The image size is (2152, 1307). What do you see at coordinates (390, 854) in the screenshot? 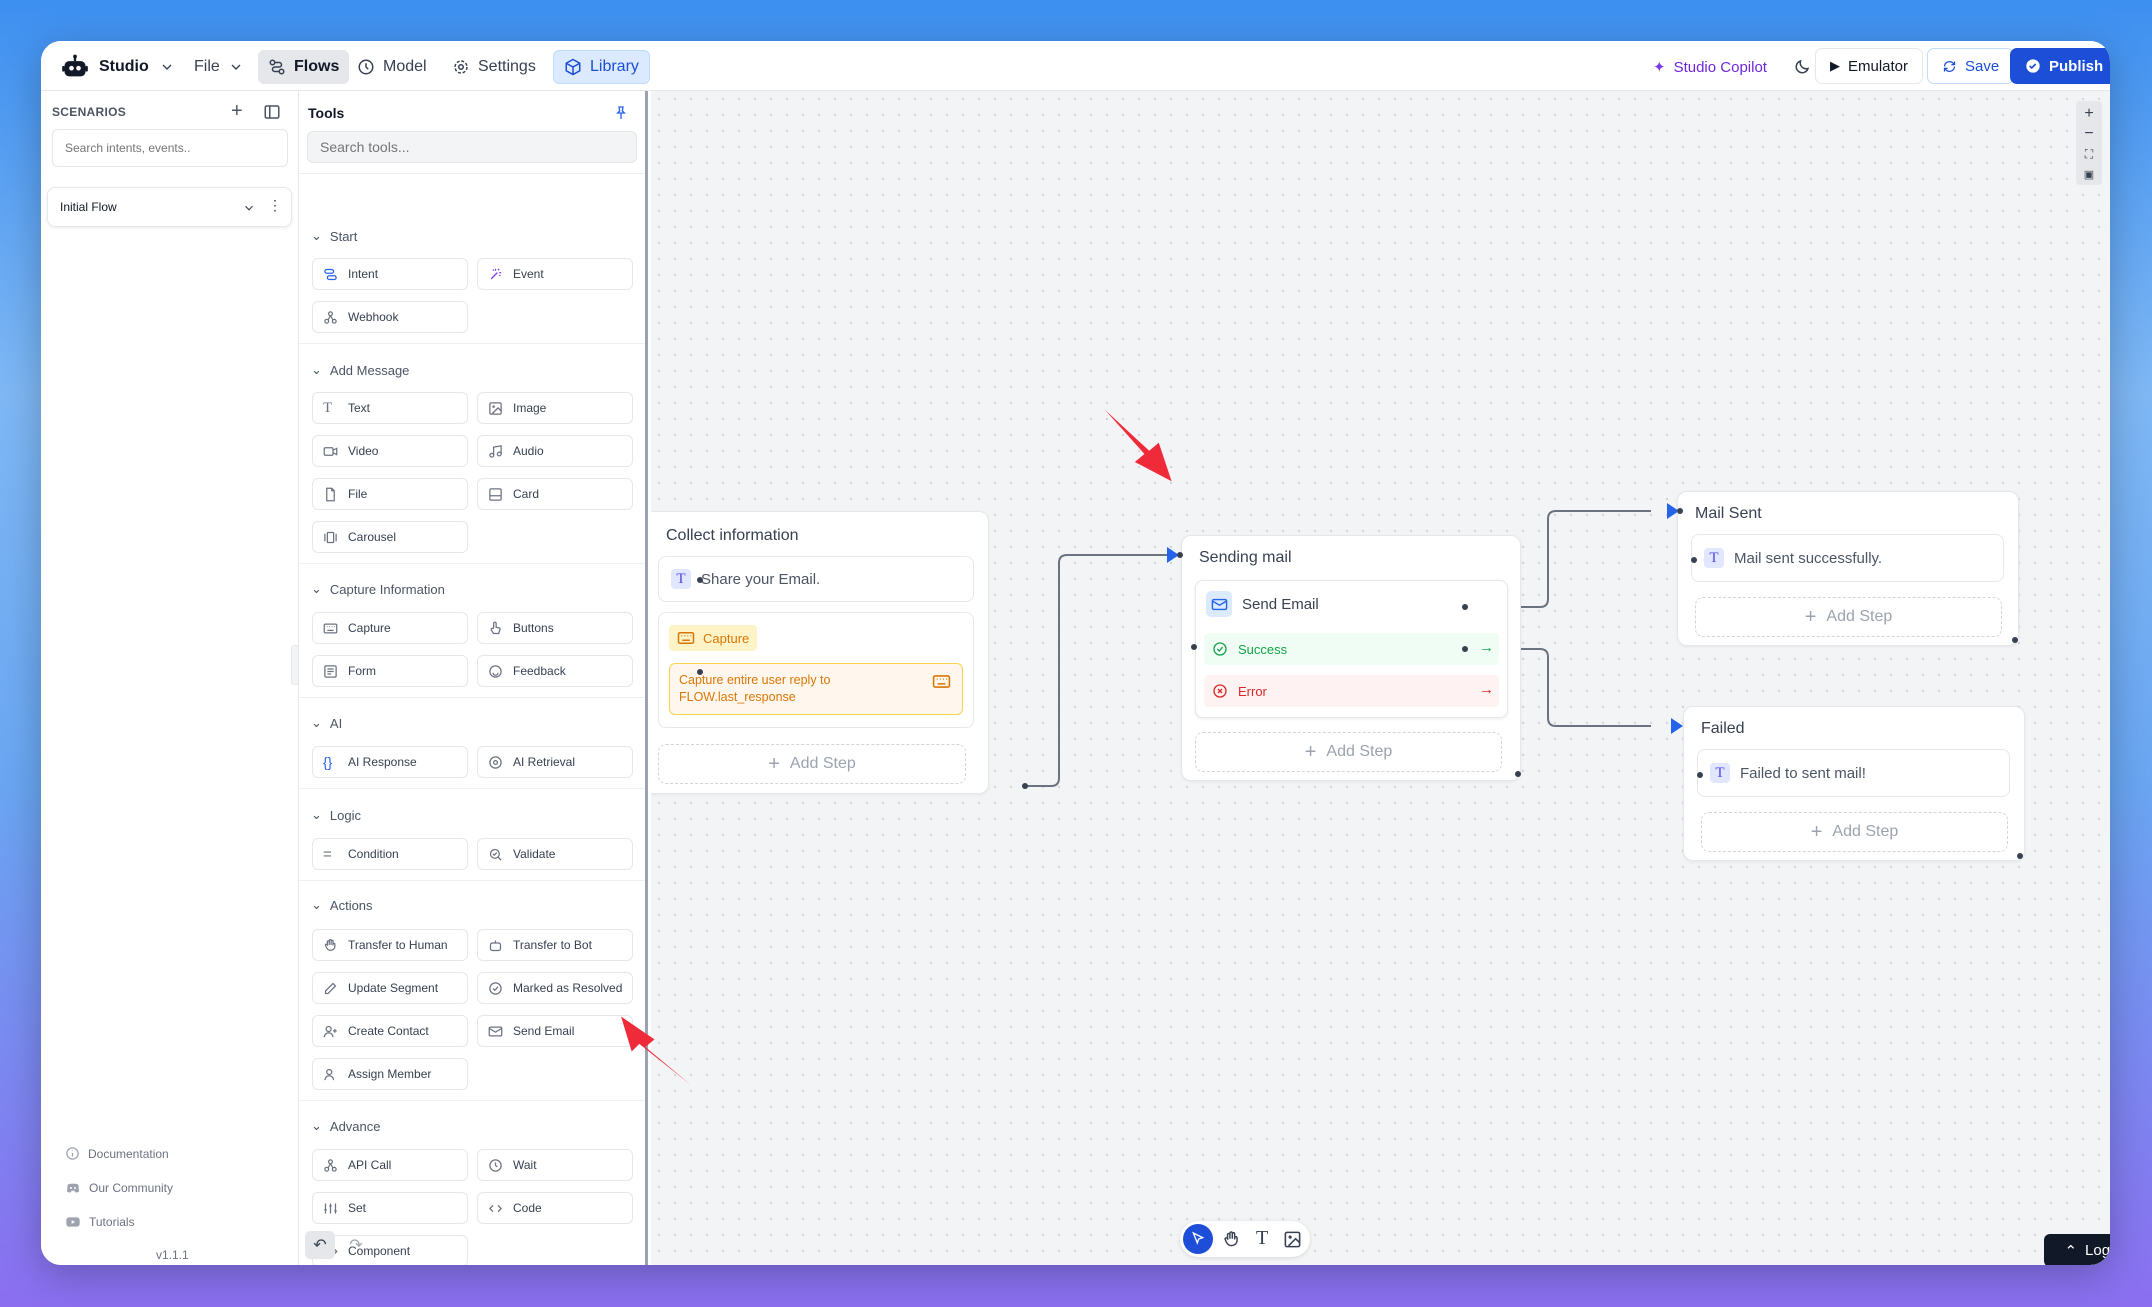
I see `tool-condition: = Condition` at bounding box center [390, 854].